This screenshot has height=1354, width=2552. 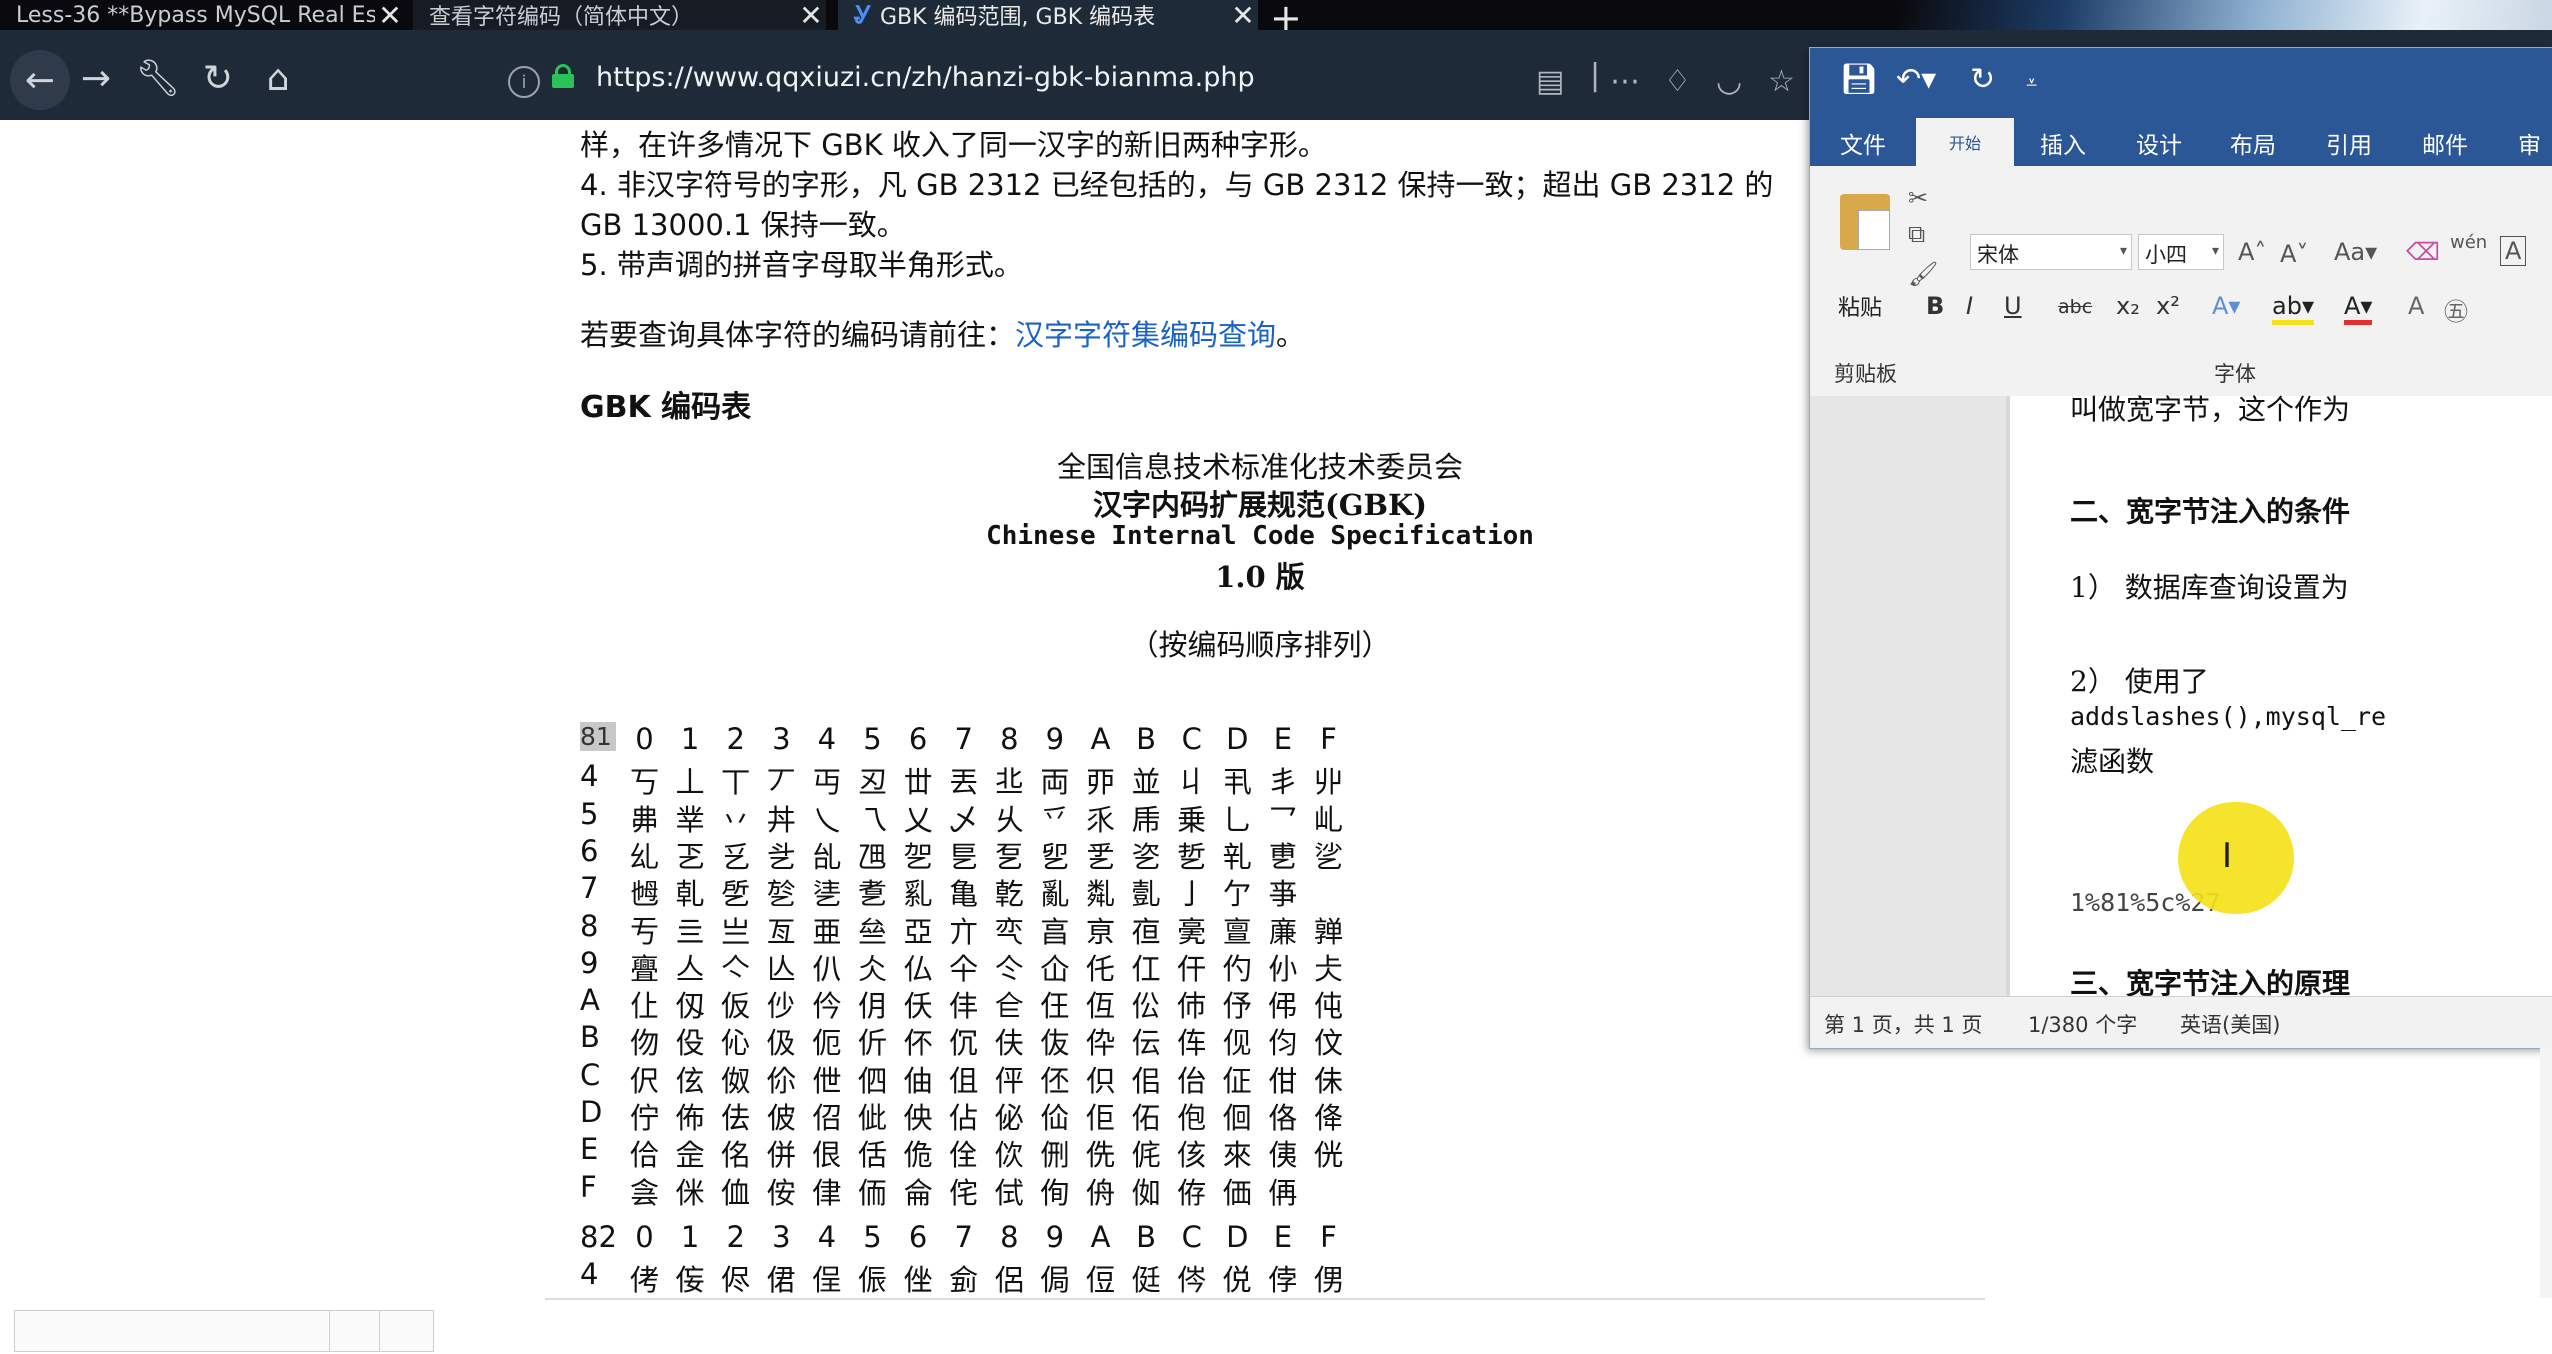 What do you see at coordinates (2226, 306) in the screenshot?
I see `text-effects-icon: A▾` at bounding box center [2226, 306].